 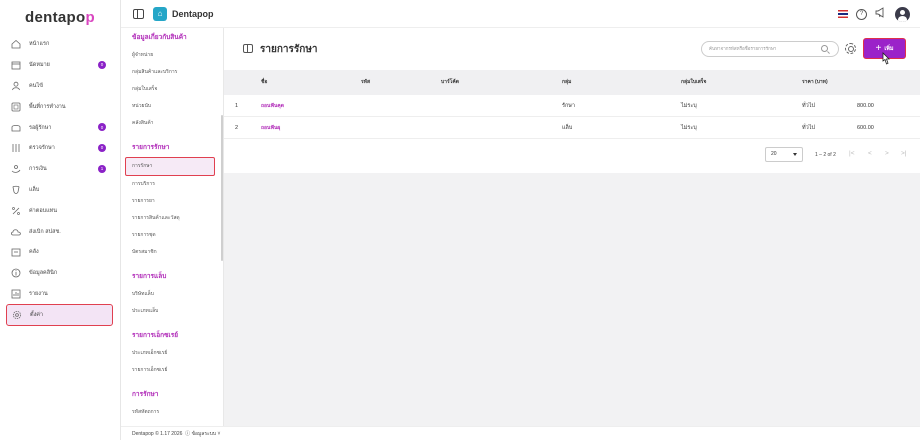 I want to click on gear-icon, so click(x=850, y=48).